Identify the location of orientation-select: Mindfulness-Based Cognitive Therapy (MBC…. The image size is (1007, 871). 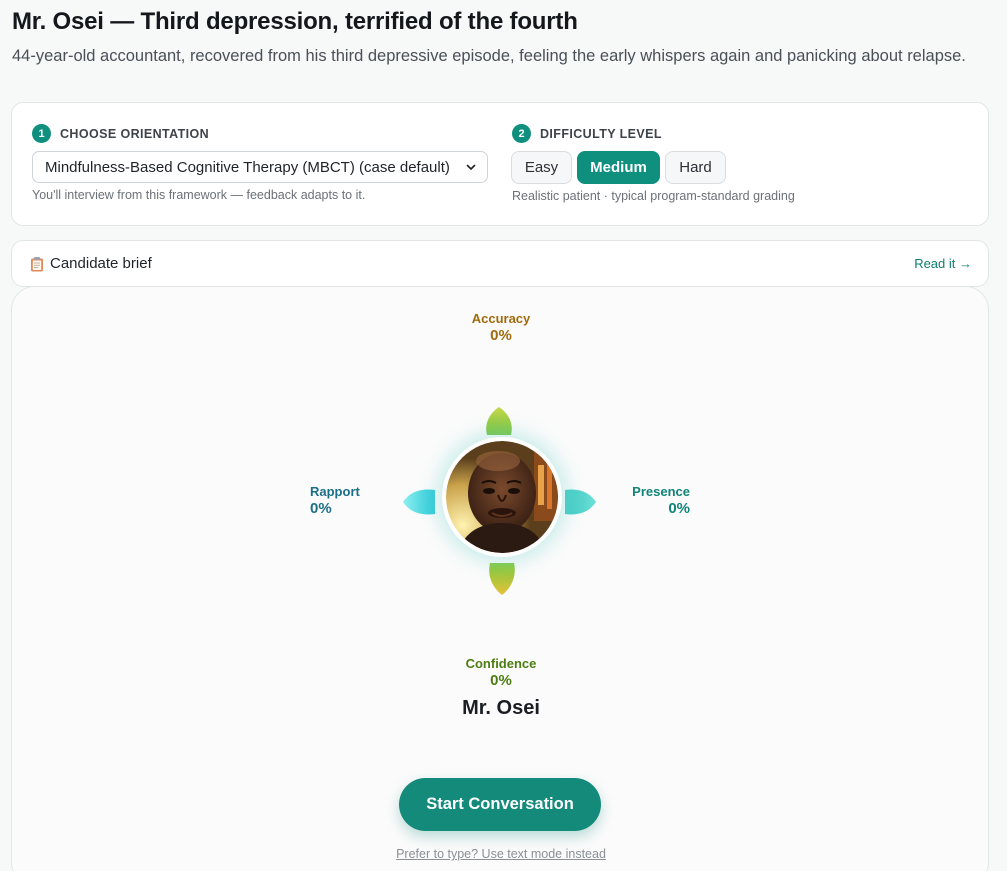
(260, 167).